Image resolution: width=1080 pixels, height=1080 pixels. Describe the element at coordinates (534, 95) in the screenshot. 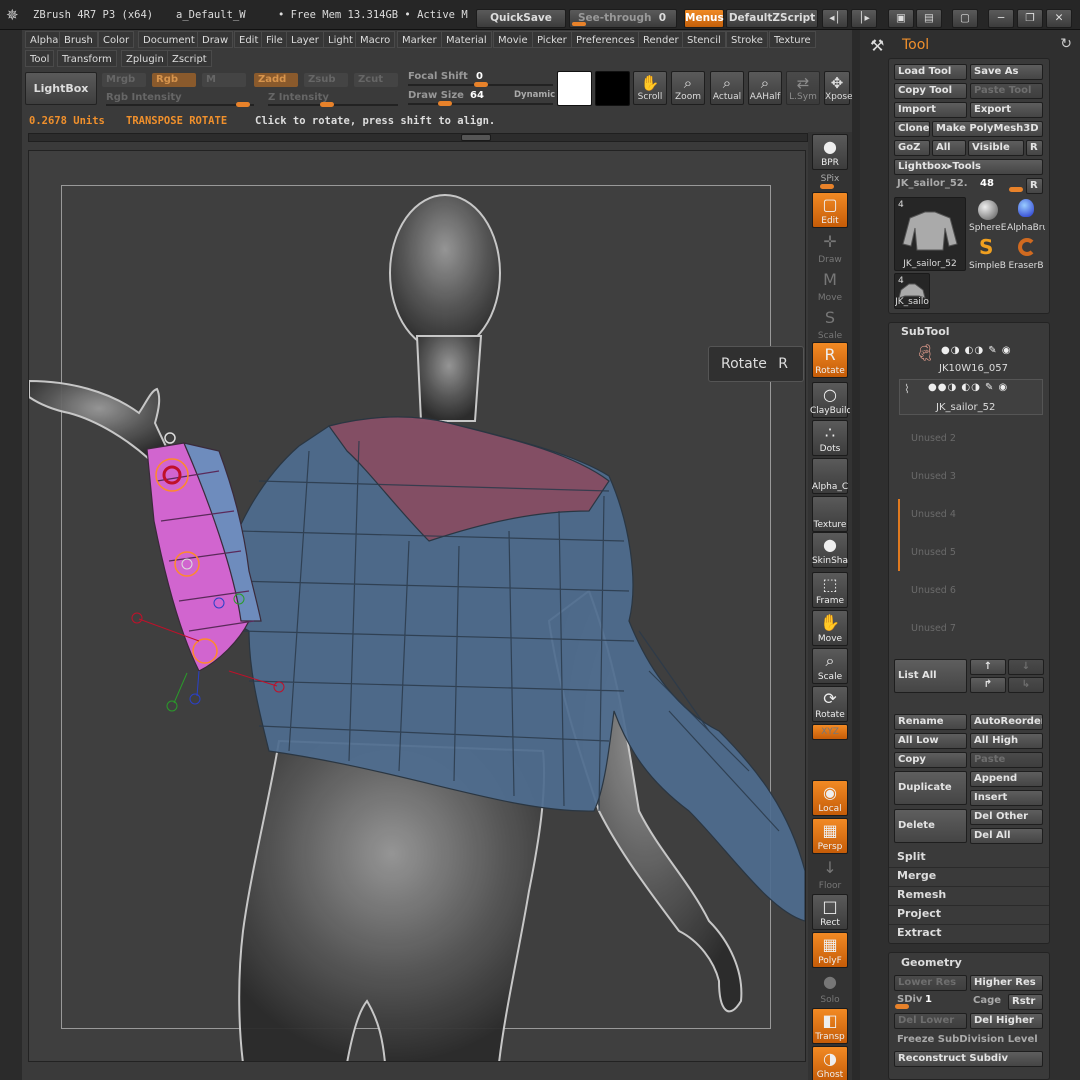

I see `dynamic-toggle: Dynamic` at that location.